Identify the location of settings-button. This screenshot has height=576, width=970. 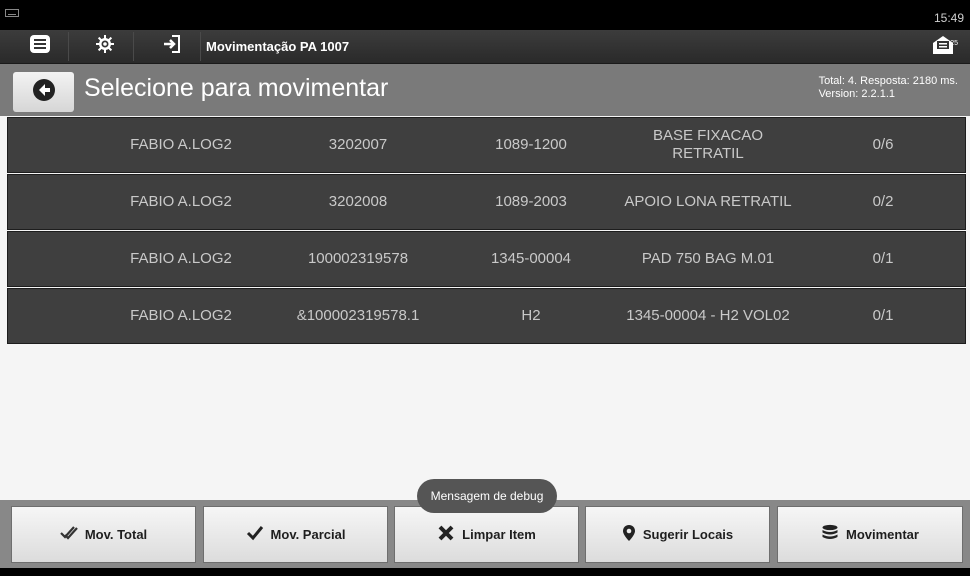
(105, 46).